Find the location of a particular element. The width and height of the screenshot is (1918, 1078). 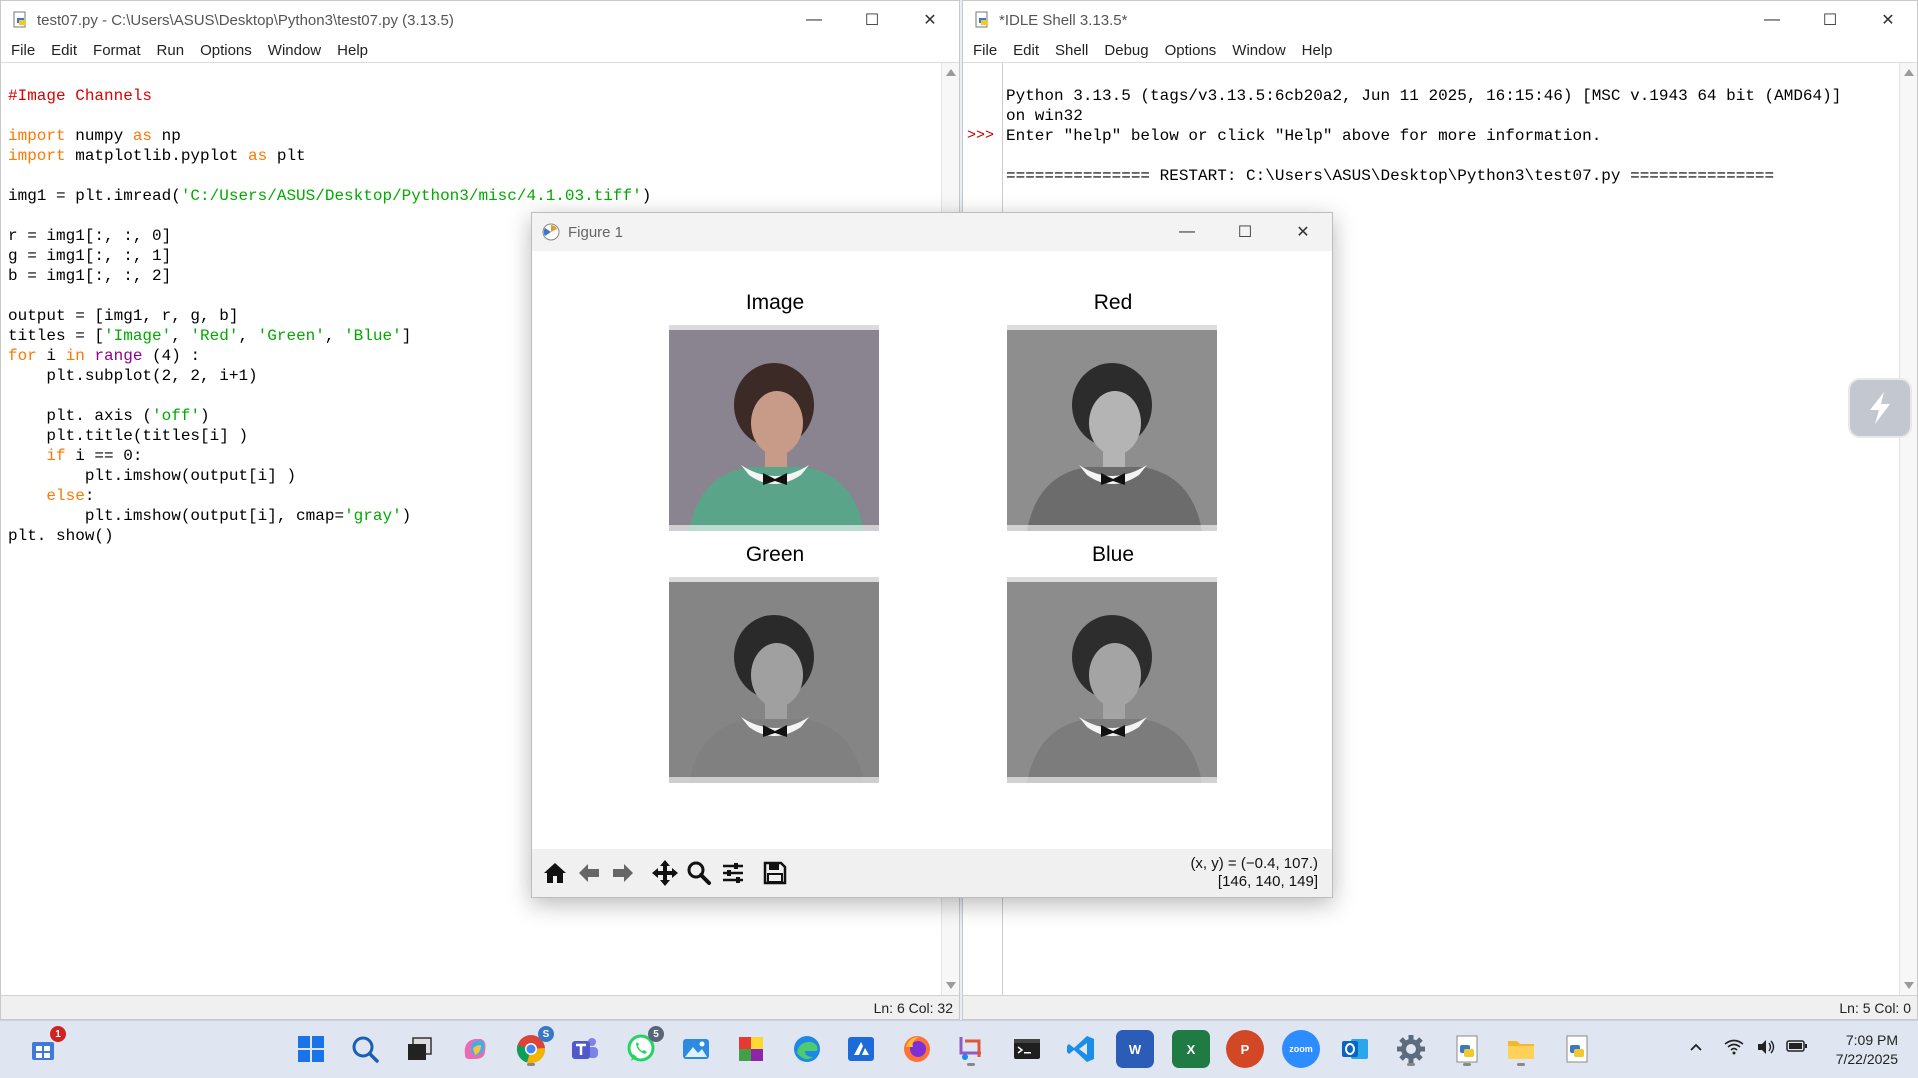

taskbar-whatsapp: 5 is located at coordinates (643, 1047).